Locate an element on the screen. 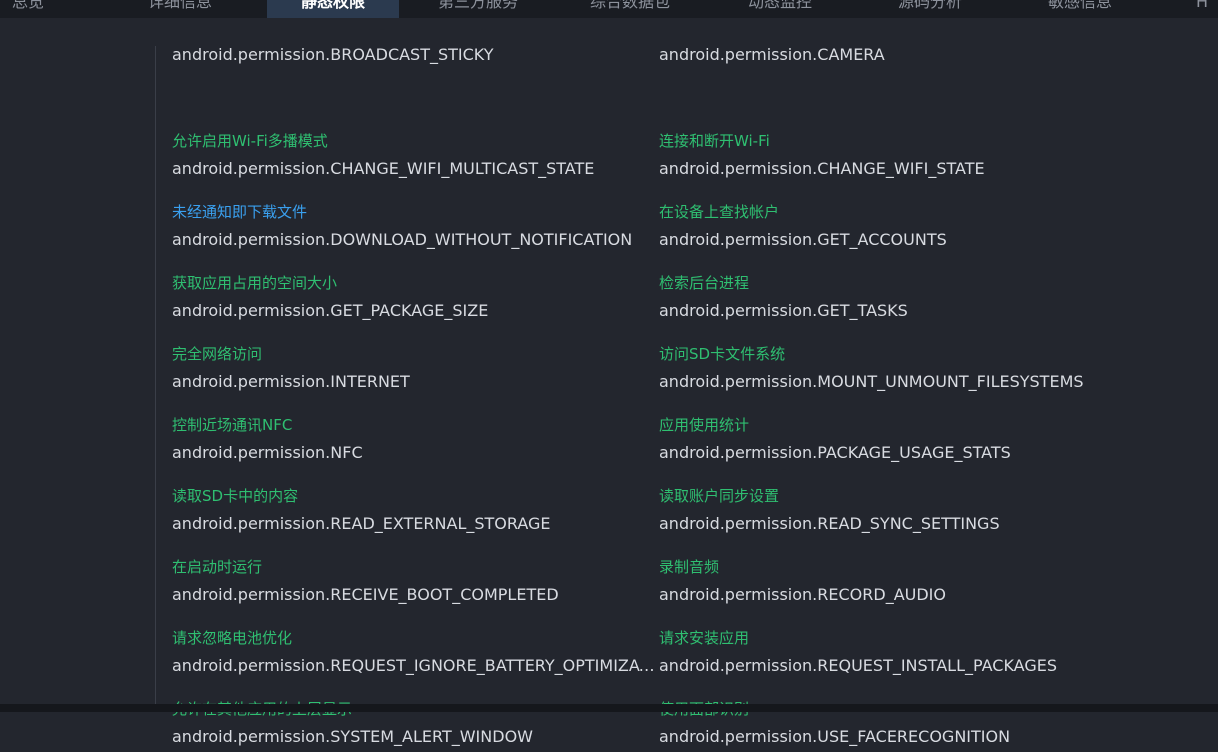 This screenshot has height=752, width=1218. permission-description: 获取应用占用的空间大小 is located at coordinates (255, 283).